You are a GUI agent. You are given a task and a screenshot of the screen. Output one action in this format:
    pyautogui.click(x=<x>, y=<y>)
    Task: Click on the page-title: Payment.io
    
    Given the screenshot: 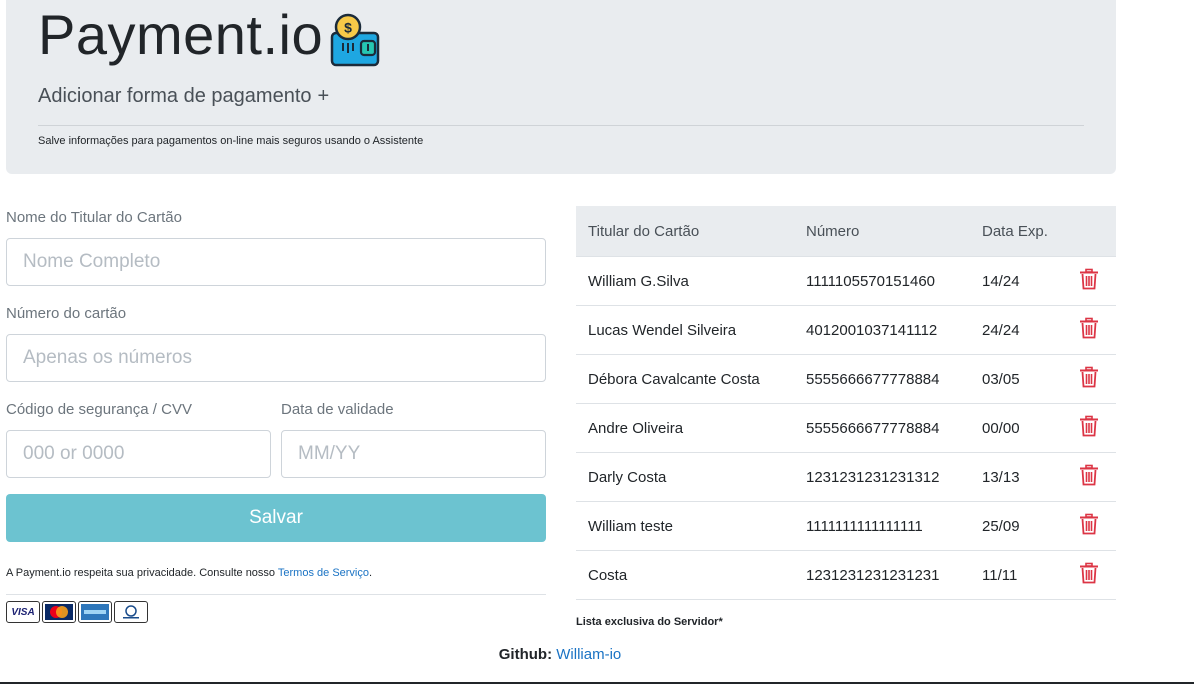 What is the action you would take?
    pyautogui.click(x=181, y=34)
    